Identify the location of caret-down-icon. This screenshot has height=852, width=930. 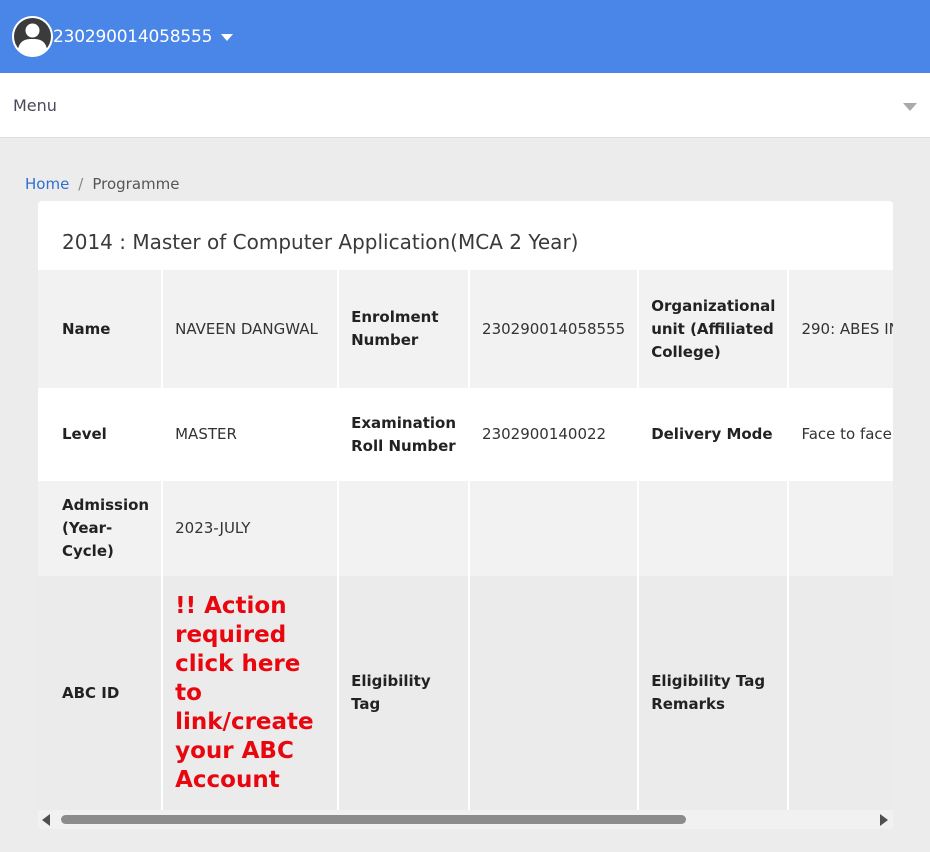
(227, 37).